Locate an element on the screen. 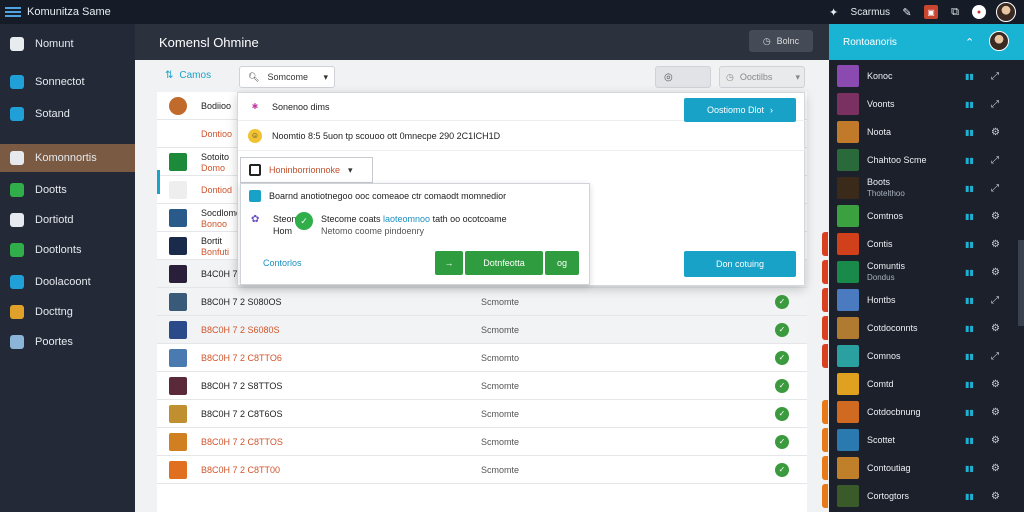  right-panel-item: Noota ▮▮ ⚙ is located at coordinates (926, 132).